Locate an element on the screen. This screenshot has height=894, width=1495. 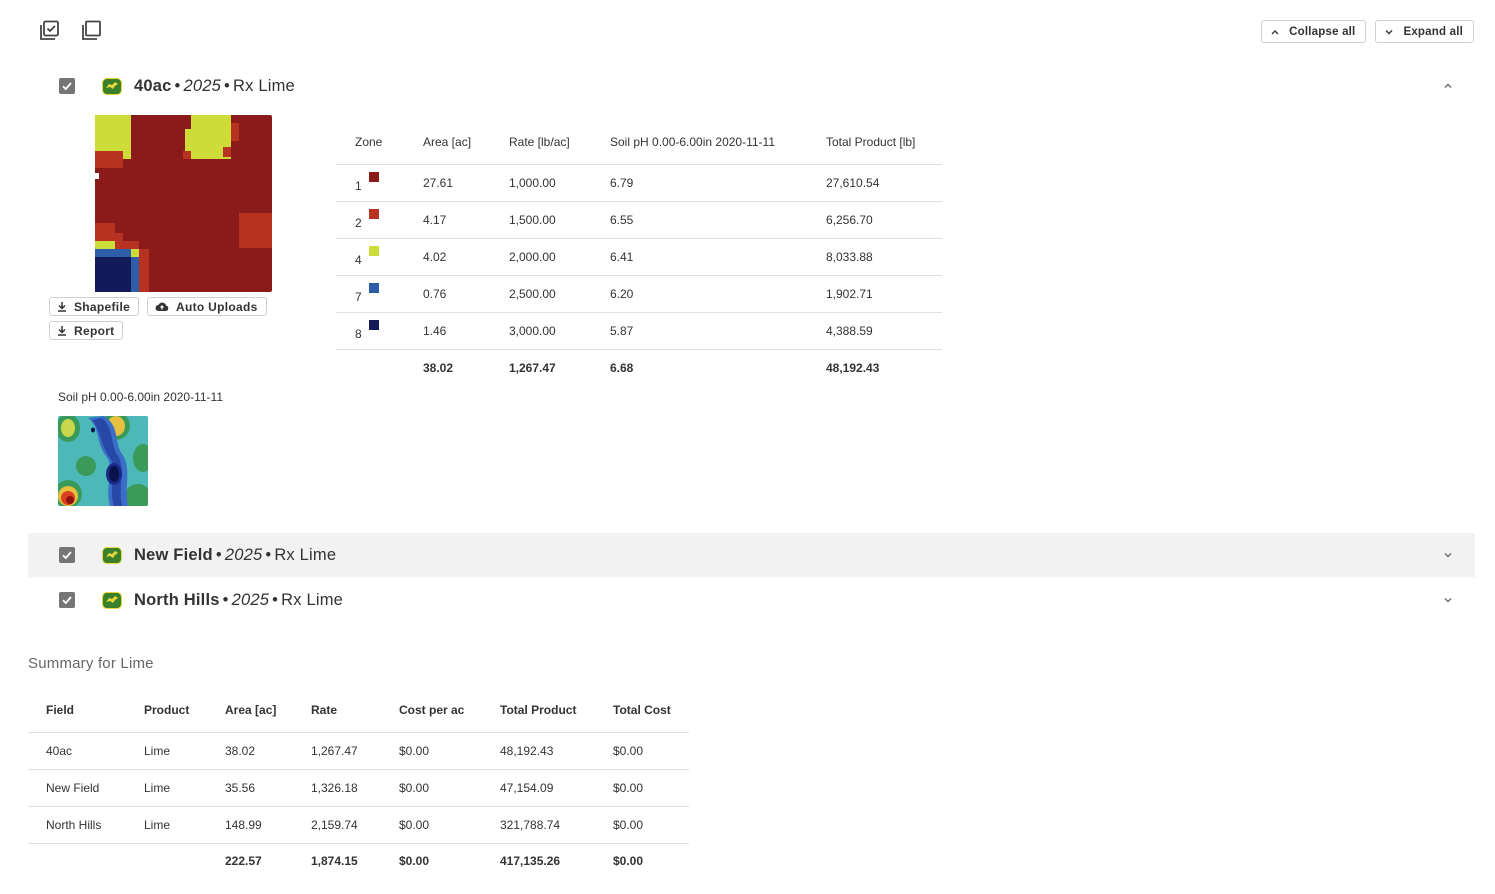
zone-total-area: 38.02 is located at coordinates (438, 367).